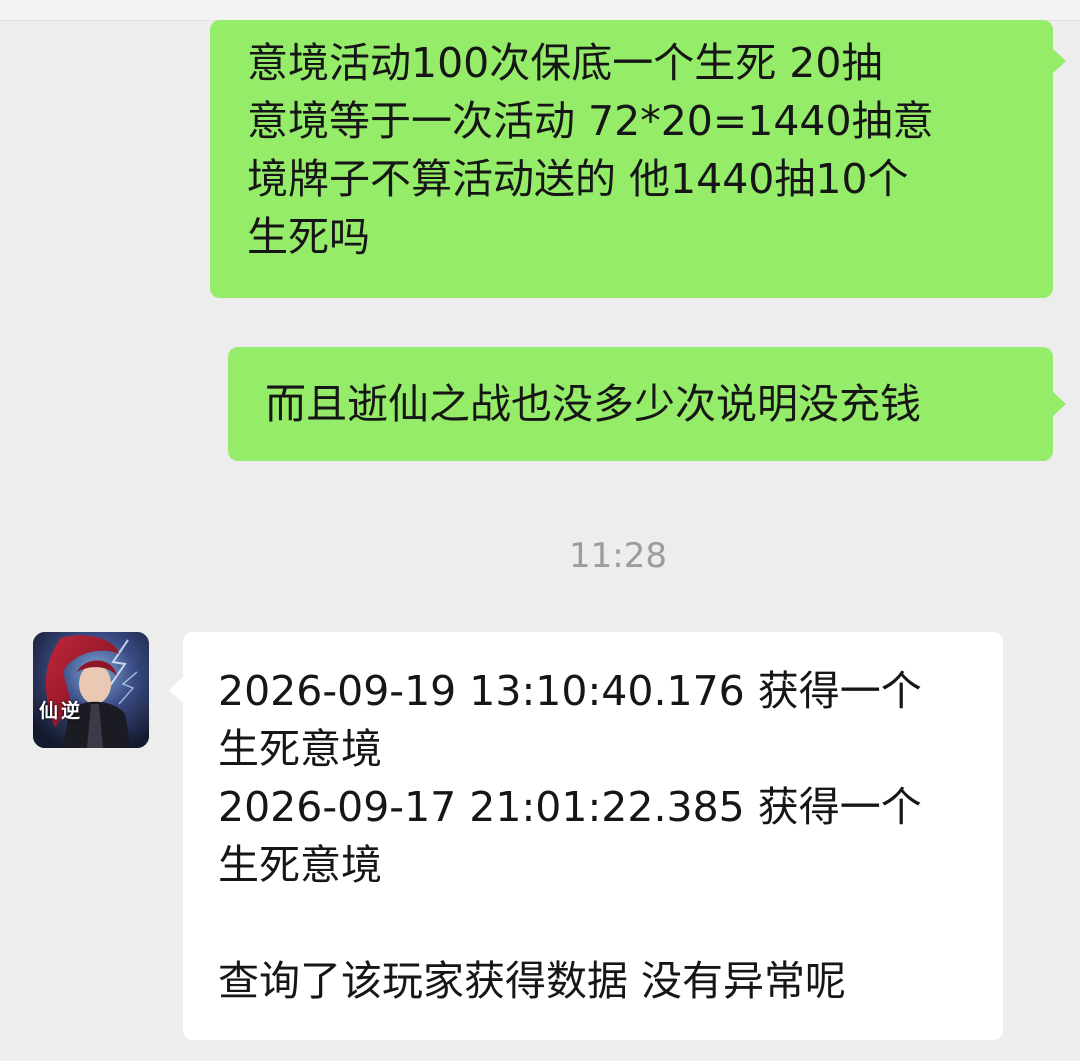 The image size is (1080, 1061). I want to click on avatar-text: 仙逆, so click(61, 711).